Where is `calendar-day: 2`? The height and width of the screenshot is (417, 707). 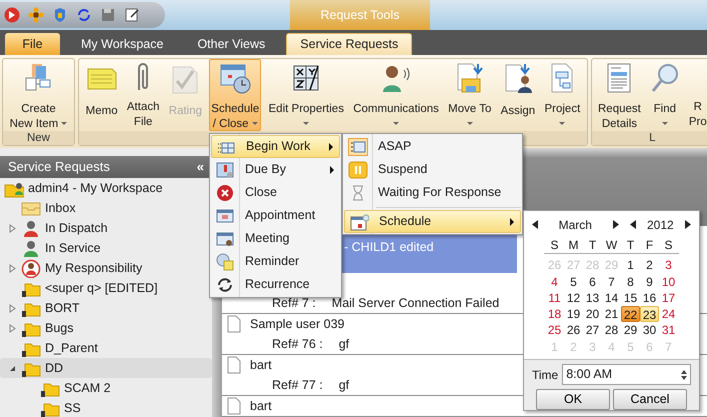
calendar-day: 2 is located at coordinates (649, 265).